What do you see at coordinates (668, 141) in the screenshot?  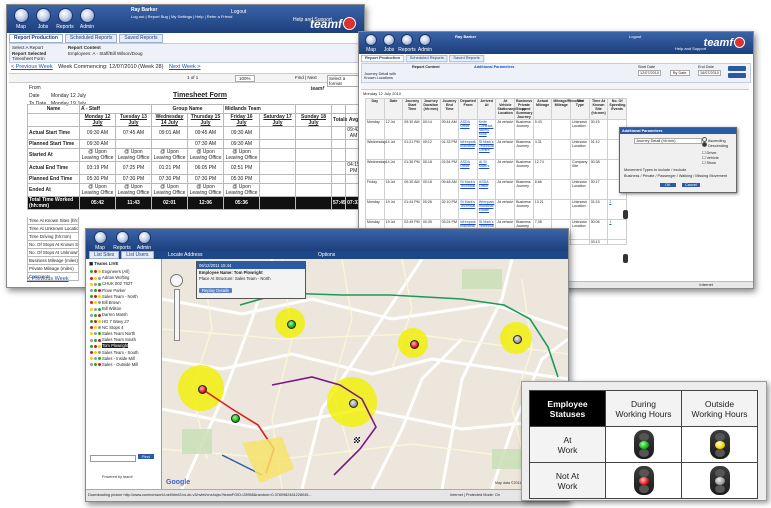 I see `panel-sort-select: Journey Detail (hh:mm)` at bounding box center [668, 141].